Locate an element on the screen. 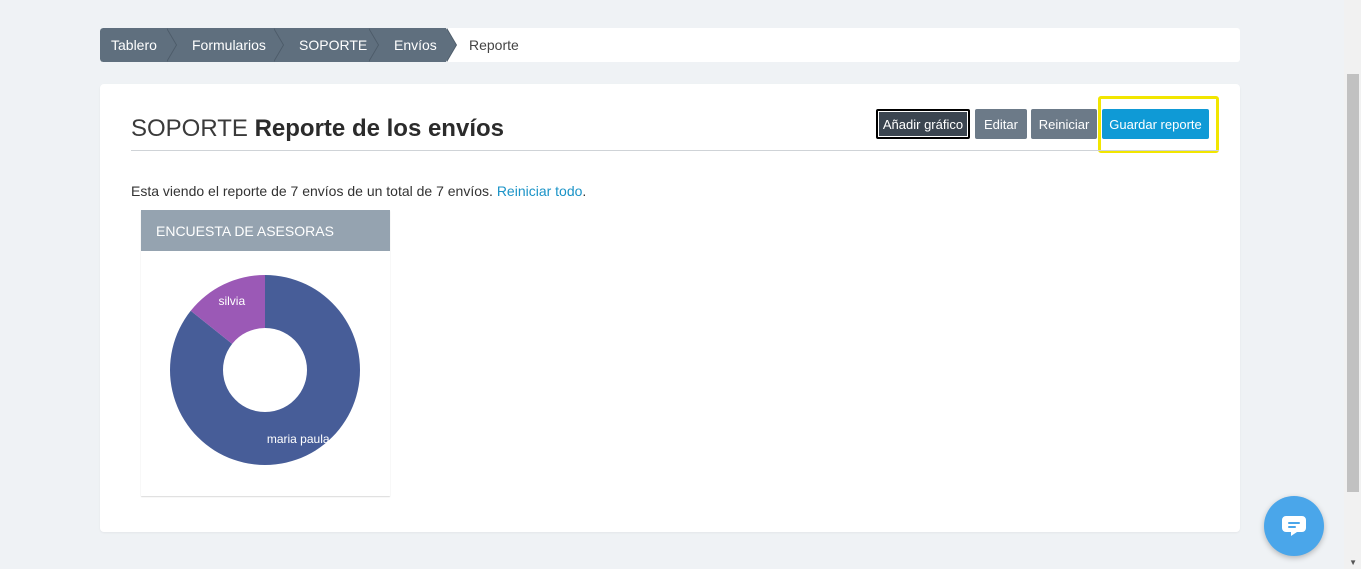 This screenshot has width=1361, height=569. title-divider is located at coordinates (675, 150).